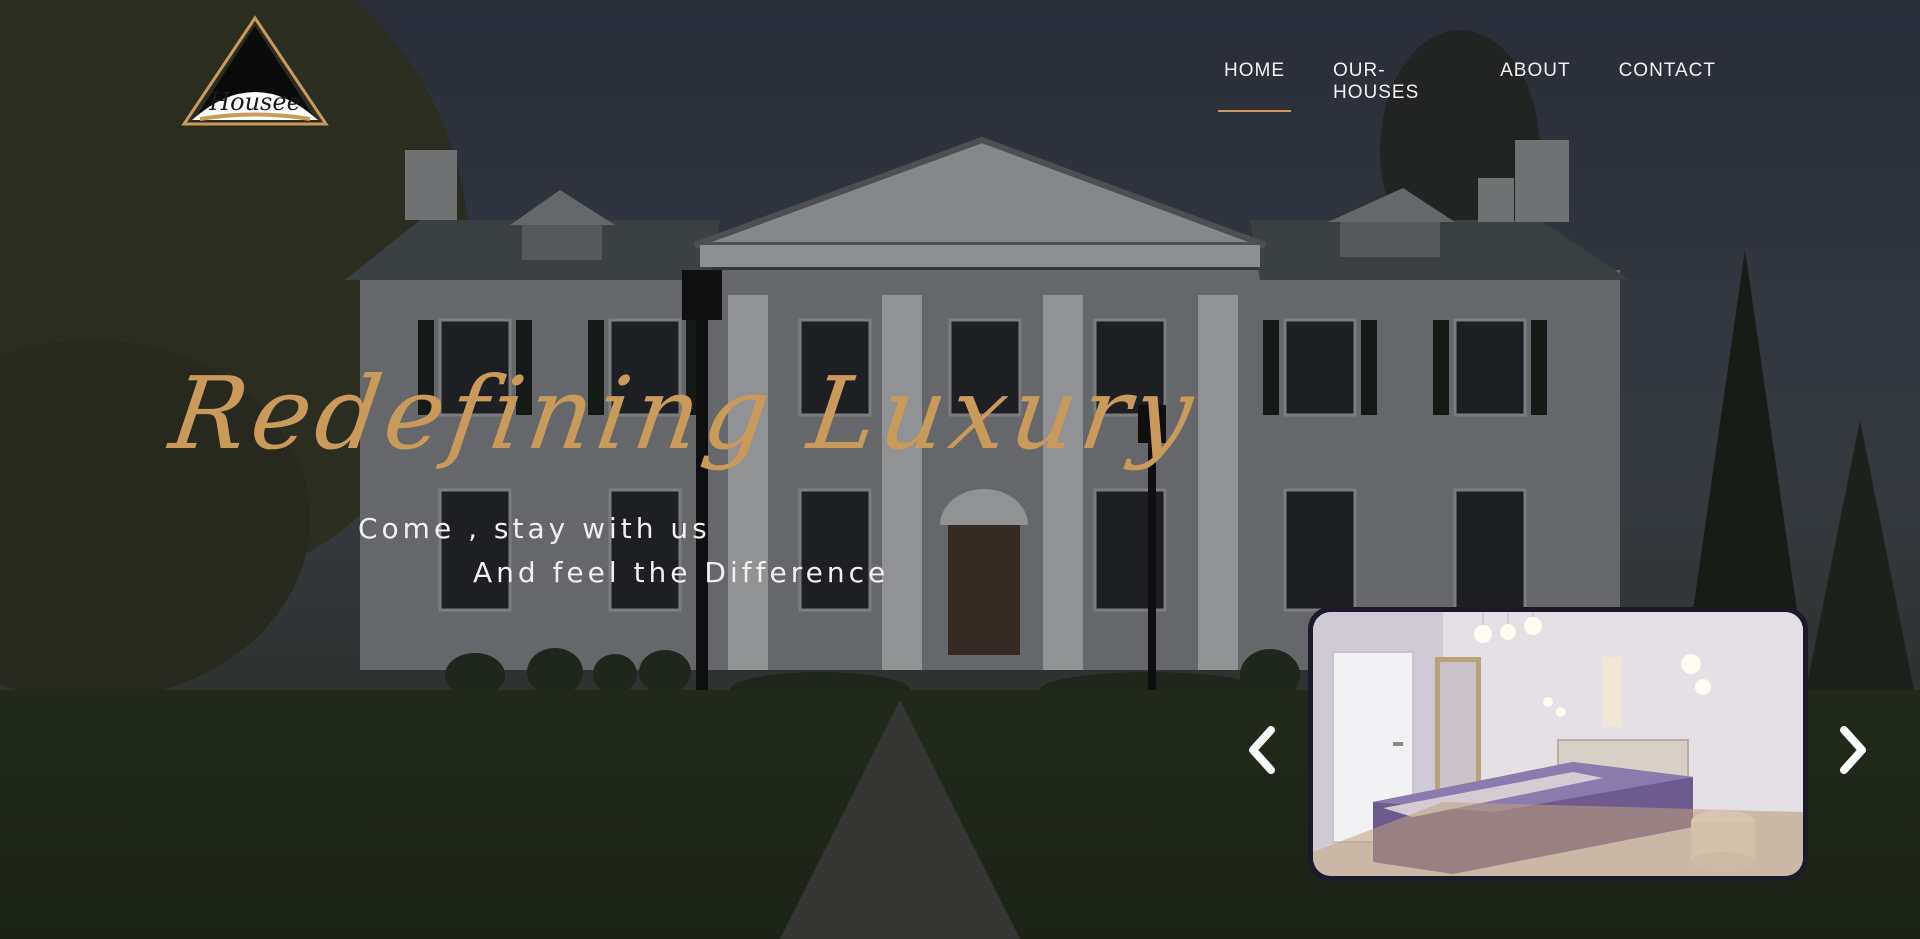 This screenshot has width=1920, height=939. I want to click on bedroom-image, so click(1558, 744).